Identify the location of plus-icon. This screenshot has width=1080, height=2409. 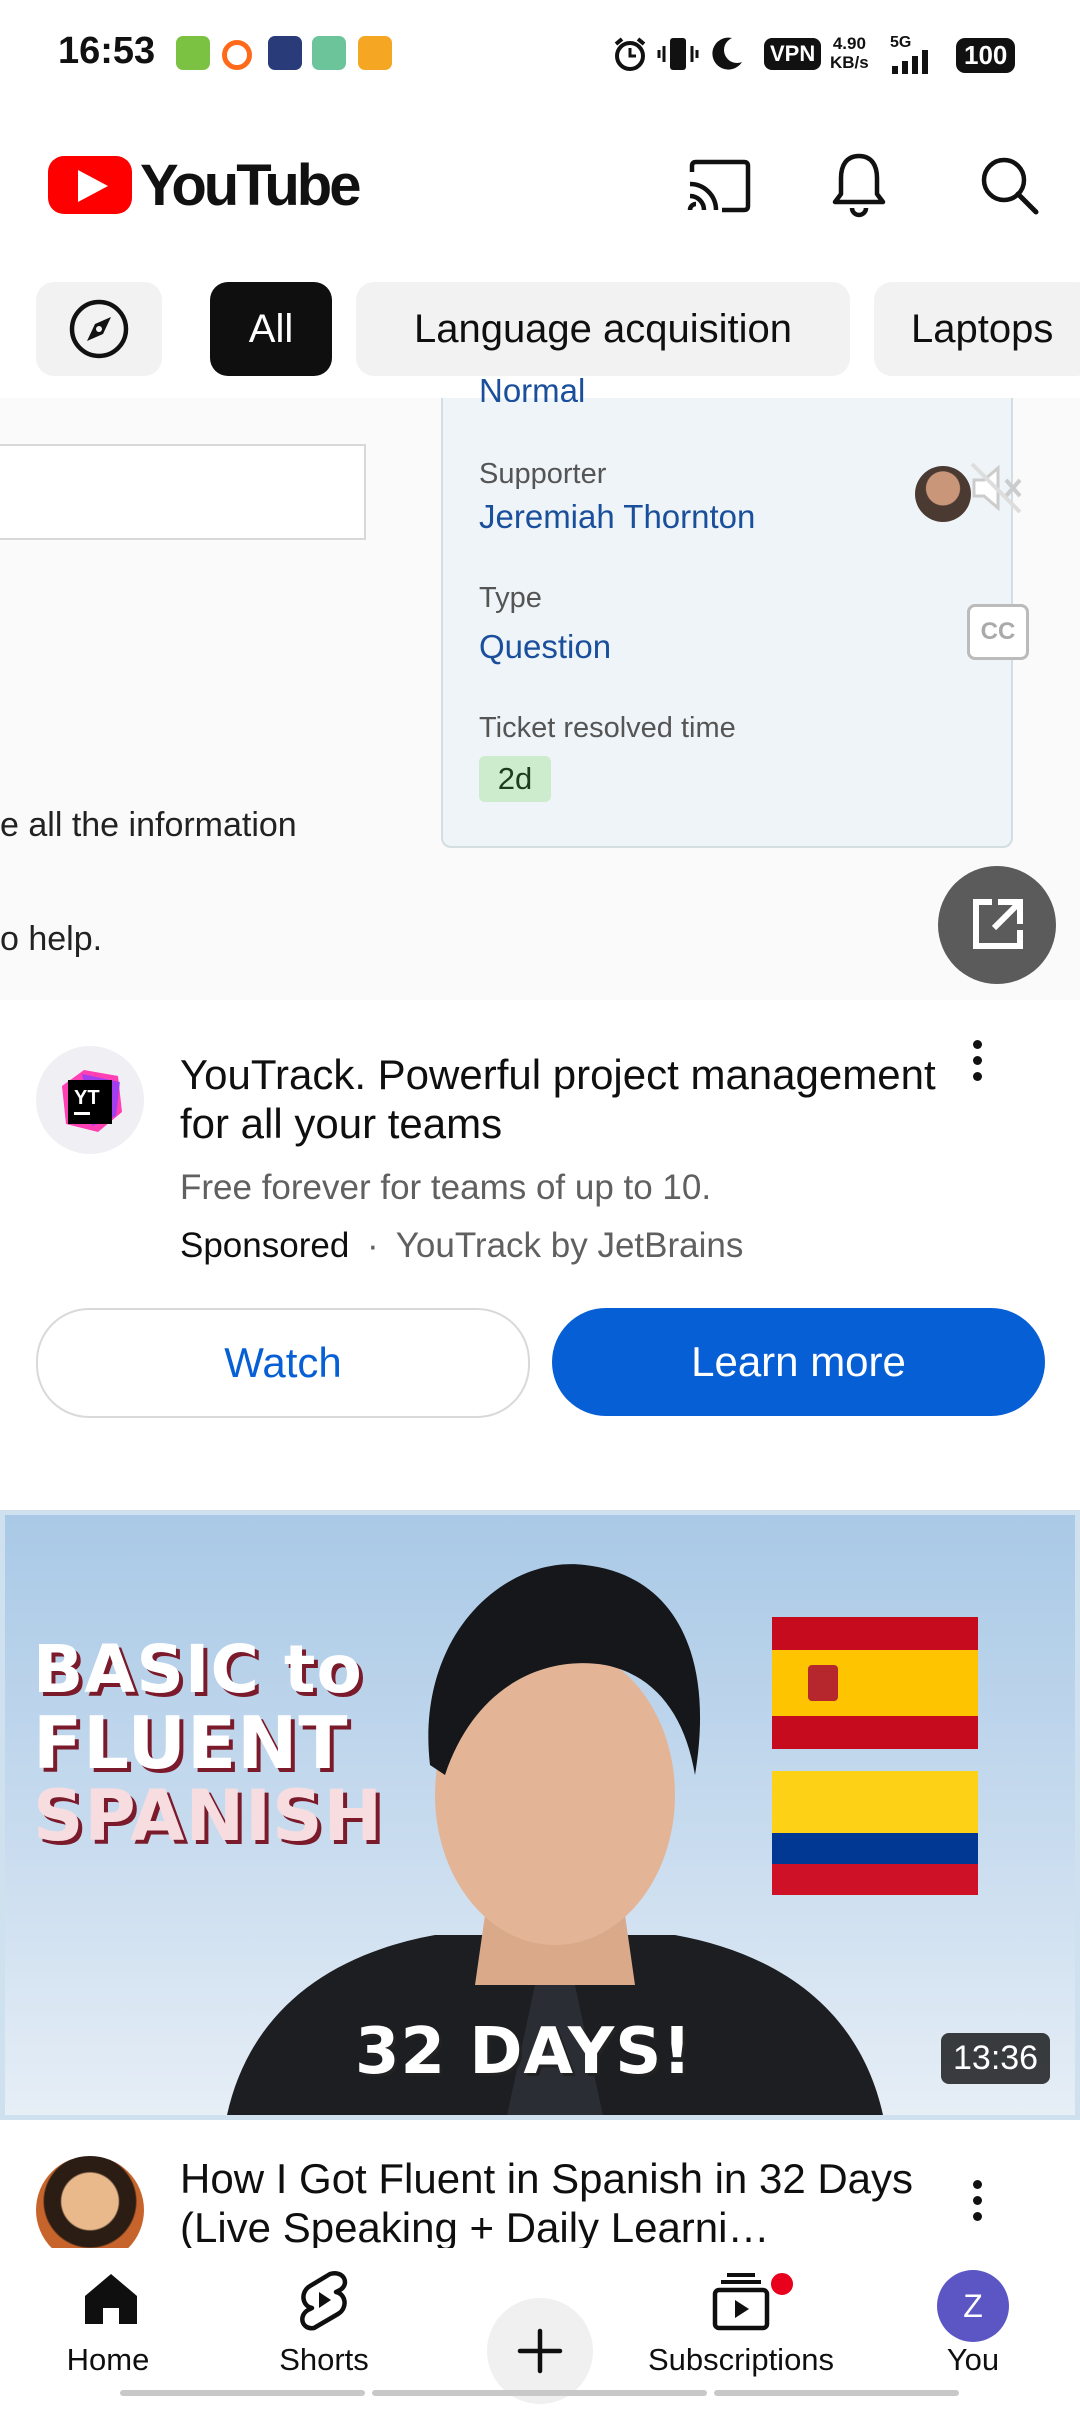
(540, 2351).